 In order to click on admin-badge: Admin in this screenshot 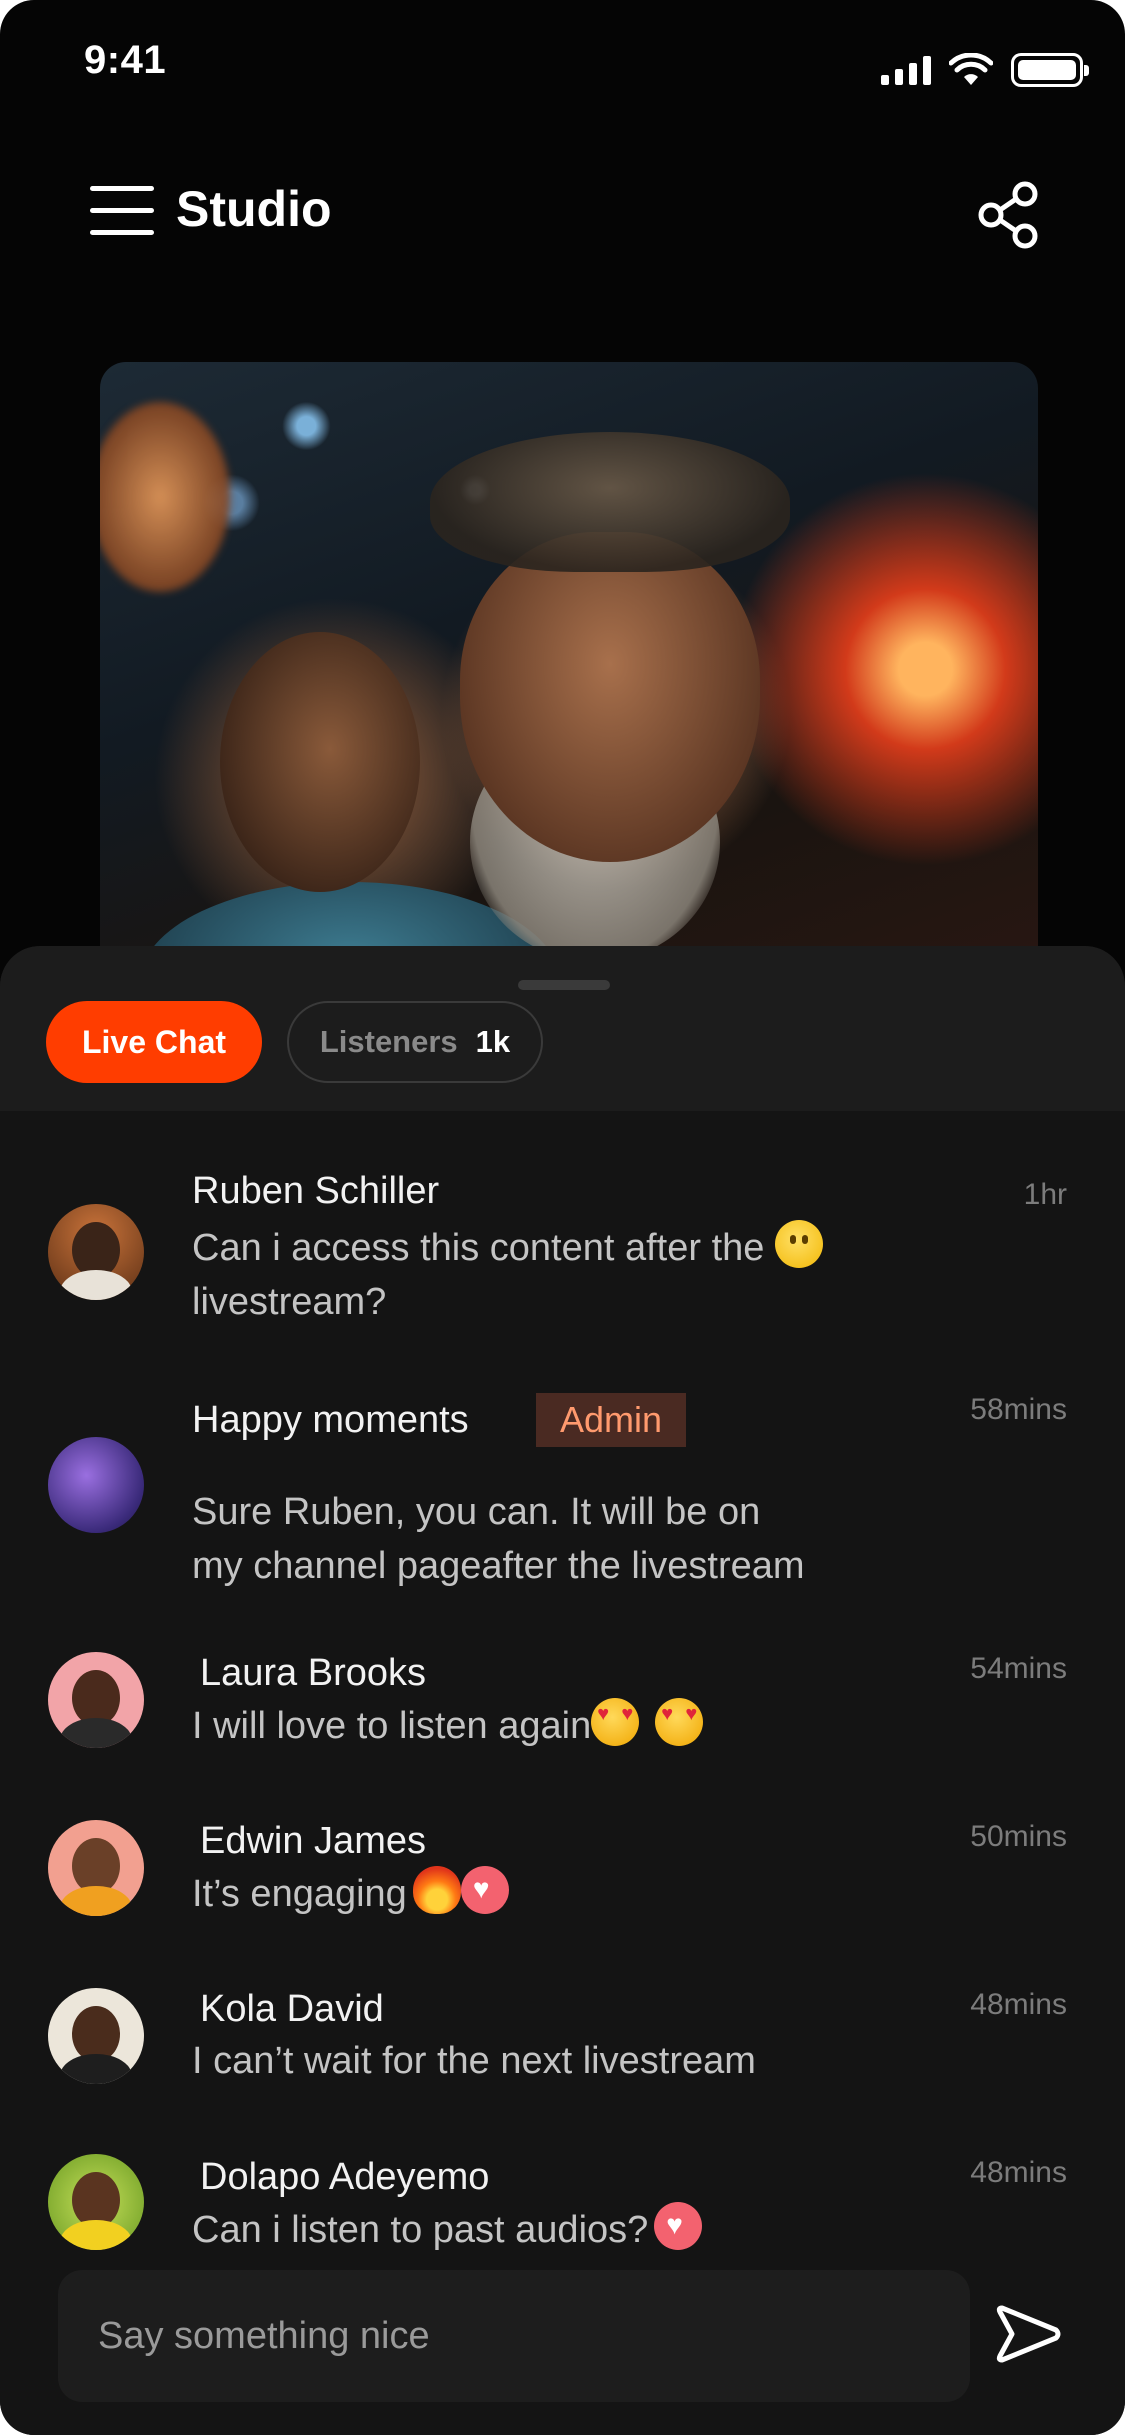, I will do `click(611, 1420)`.